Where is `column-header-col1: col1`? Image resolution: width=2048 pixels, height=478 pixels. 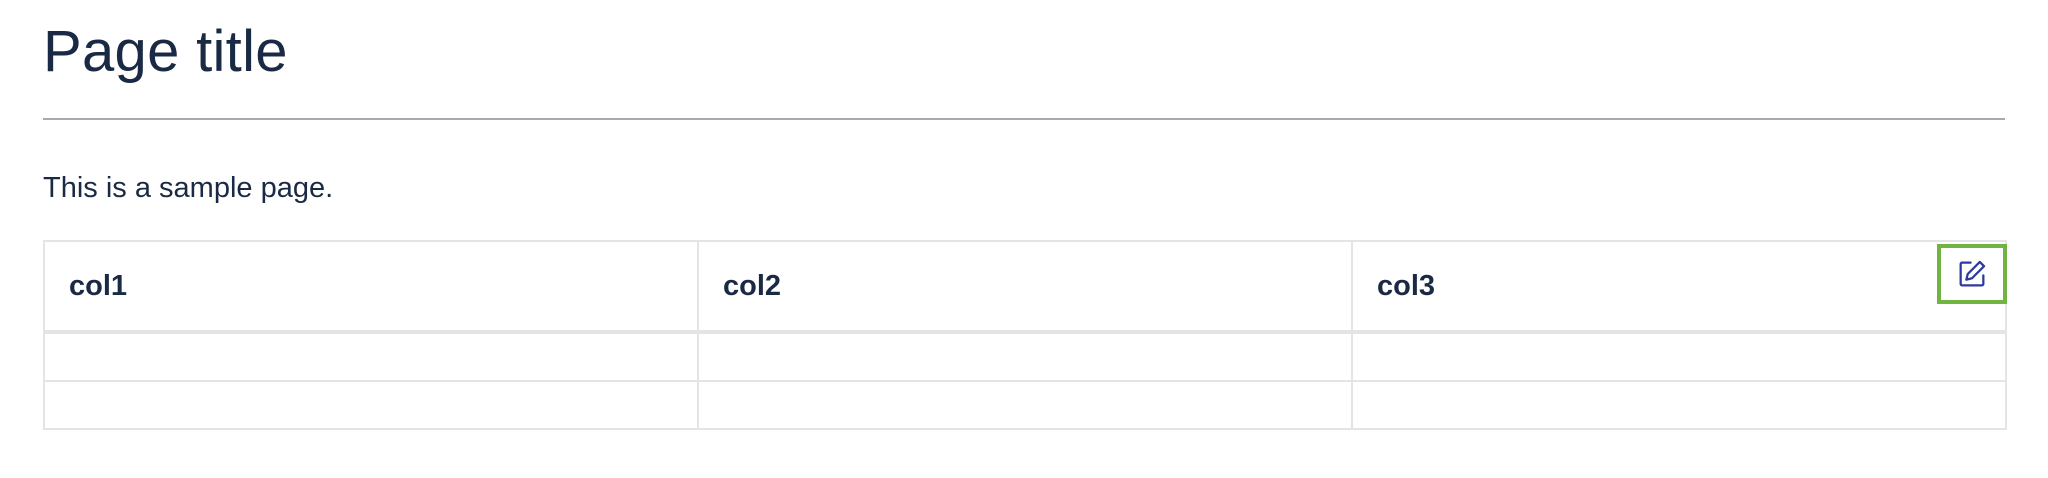
column-header-col1: col1 is located at coordinates (371, 287).